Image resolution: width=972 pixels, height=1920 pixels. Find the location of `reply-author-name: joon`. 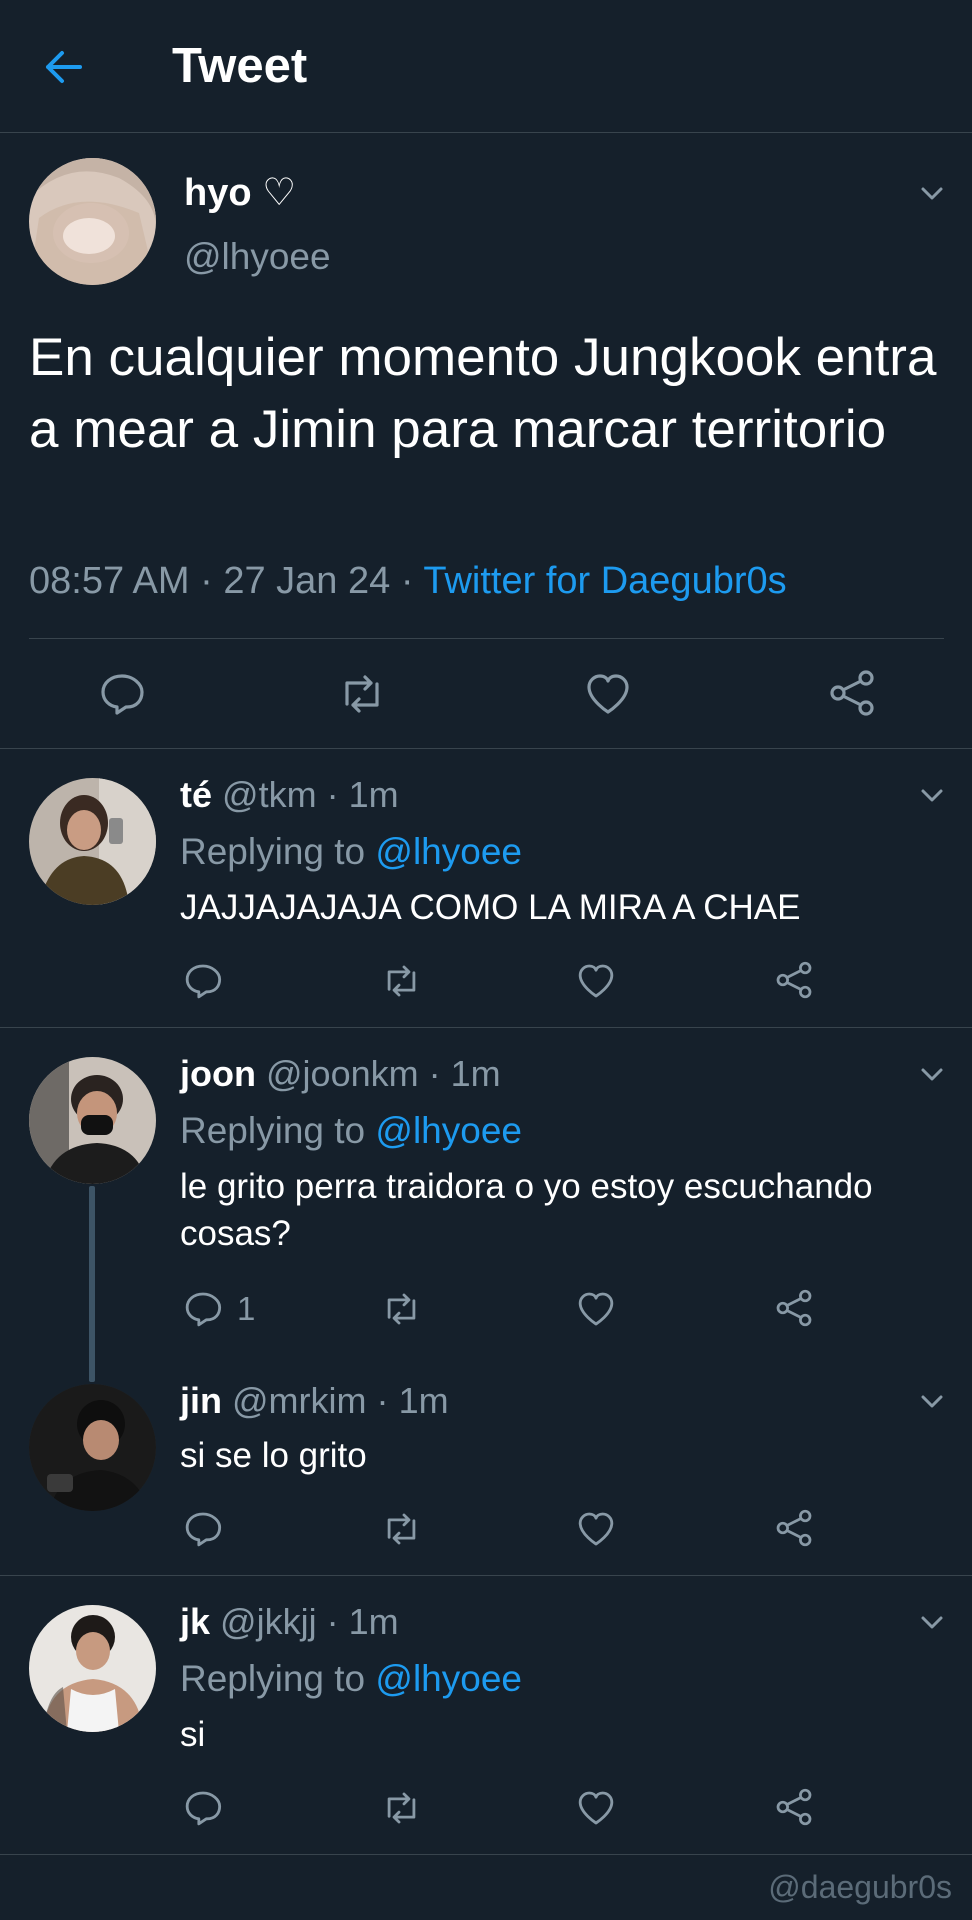

reply-author-name: joon is located at coordinates (218, 1073).